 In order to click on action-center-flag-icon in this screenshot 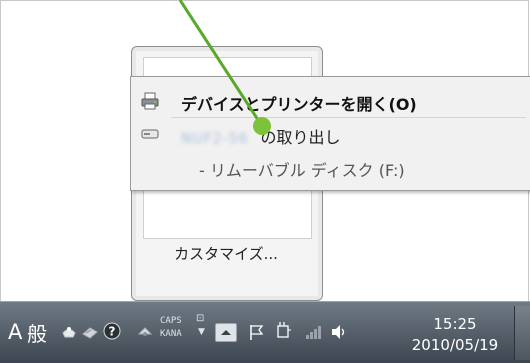, I will do `click(257, 332)`.